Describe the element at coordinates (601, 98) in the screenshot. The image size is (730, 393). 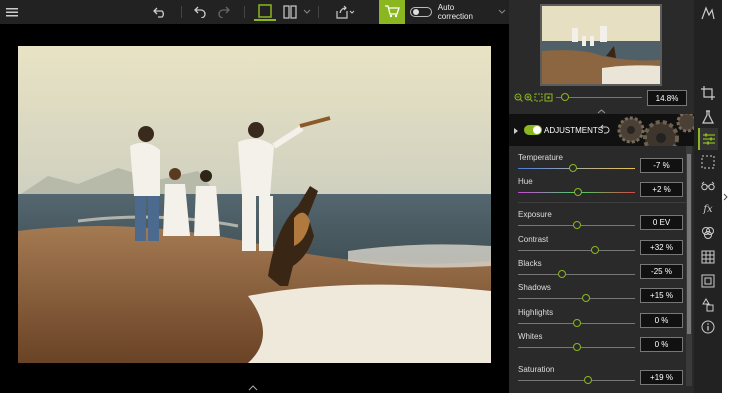
I see `zoom-controls: 14.8%` at that location.